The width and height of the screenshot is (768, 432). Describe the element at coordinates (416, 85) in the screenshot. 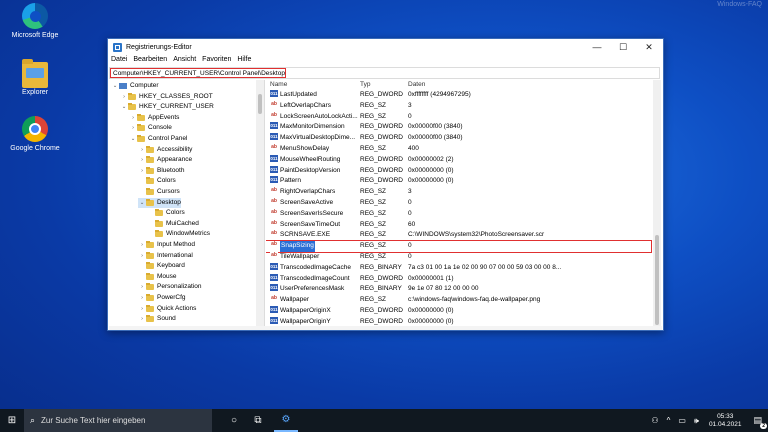

I see `column-header-data: Daten` at that location.